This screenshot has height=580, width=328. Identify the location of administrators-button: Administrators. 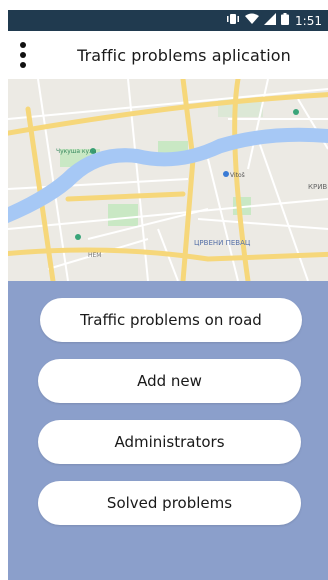
(169, 442).